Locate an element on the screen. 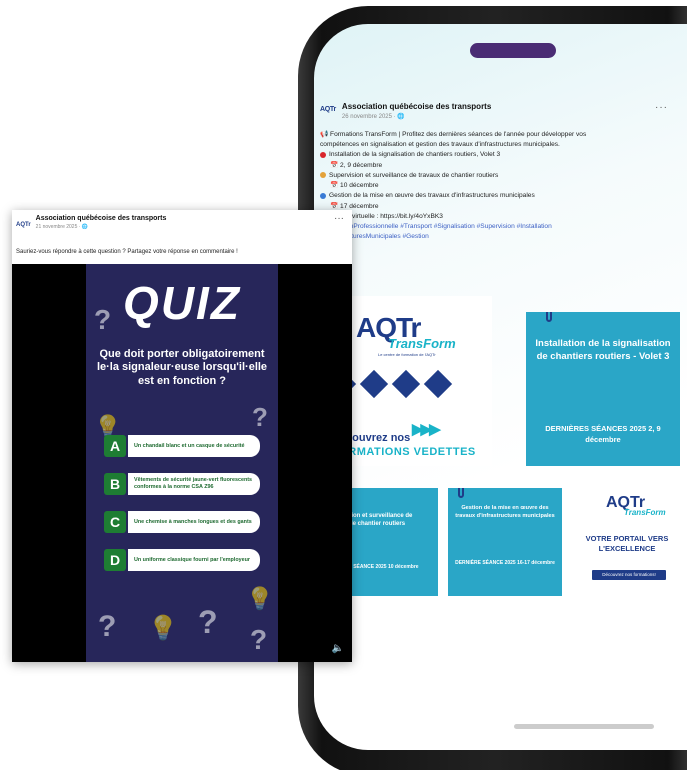 The height and width of the screenshot is (770, 687). answer-letter: C is located at coordinates (115, 522).